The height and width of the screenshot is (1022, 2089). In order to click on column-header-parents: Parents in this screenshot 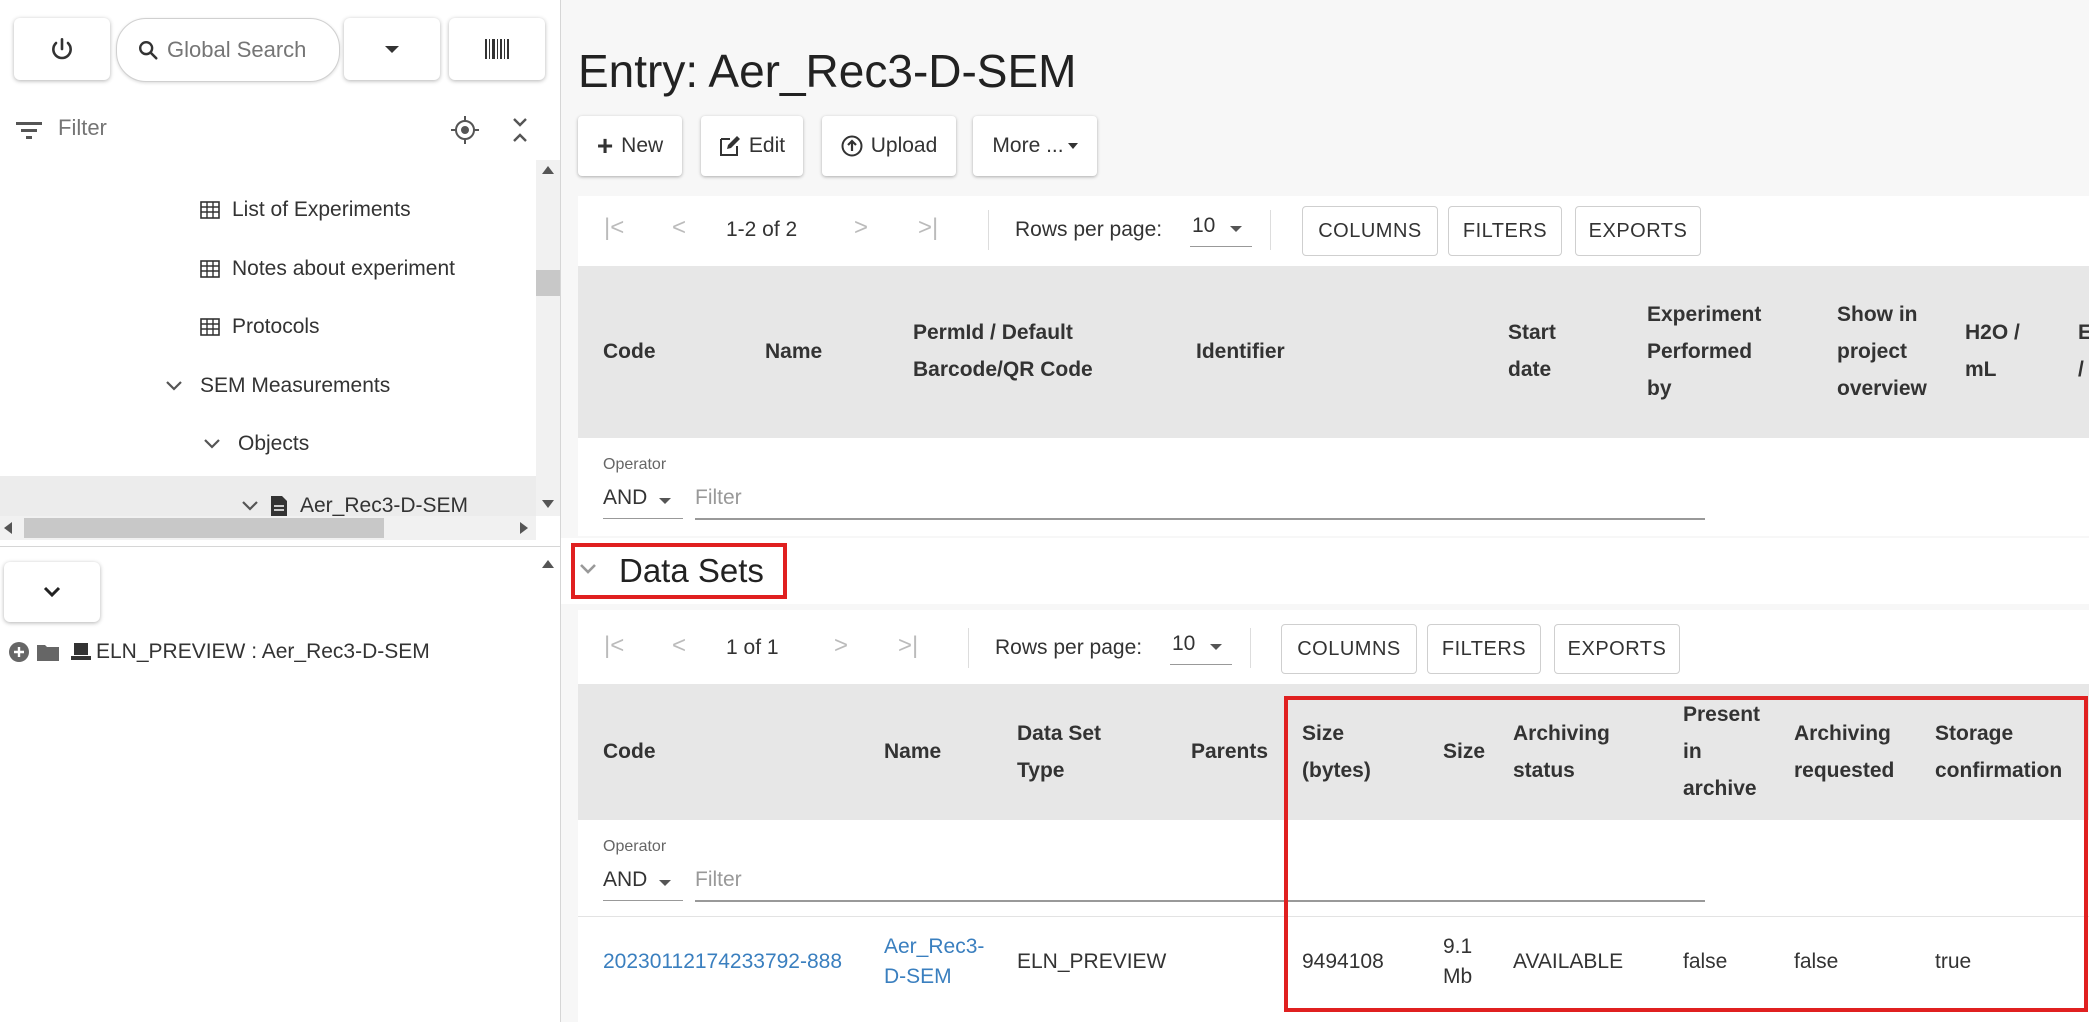, I will do `click(1229, 751)`.